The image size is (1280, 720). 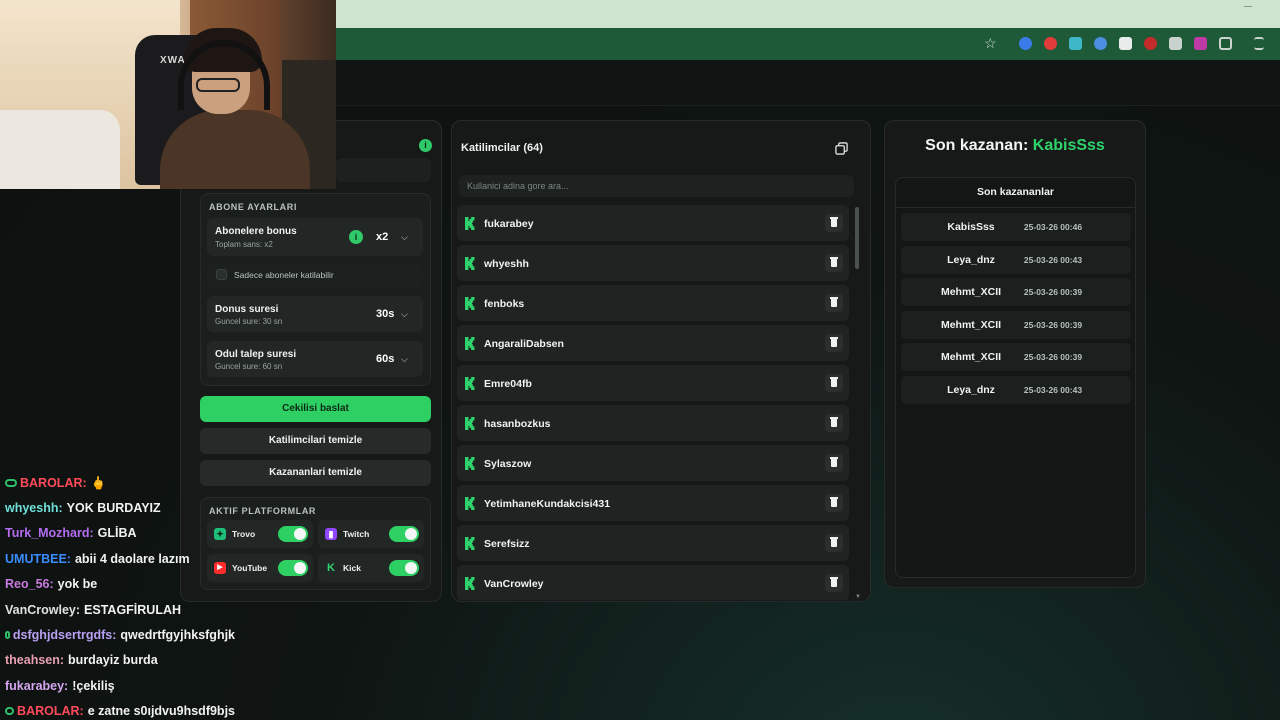 I want to click on extension-blue-icon, so click(x=1025, y=43).